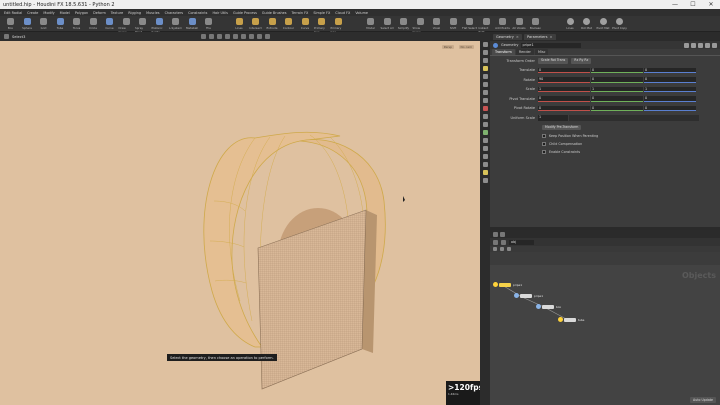 The height and width of the screenshot is (405, 720). Describe the element at coordinates (109, 24) in the screenshot. I see `shelf-tool-curve: Curve` at that location.